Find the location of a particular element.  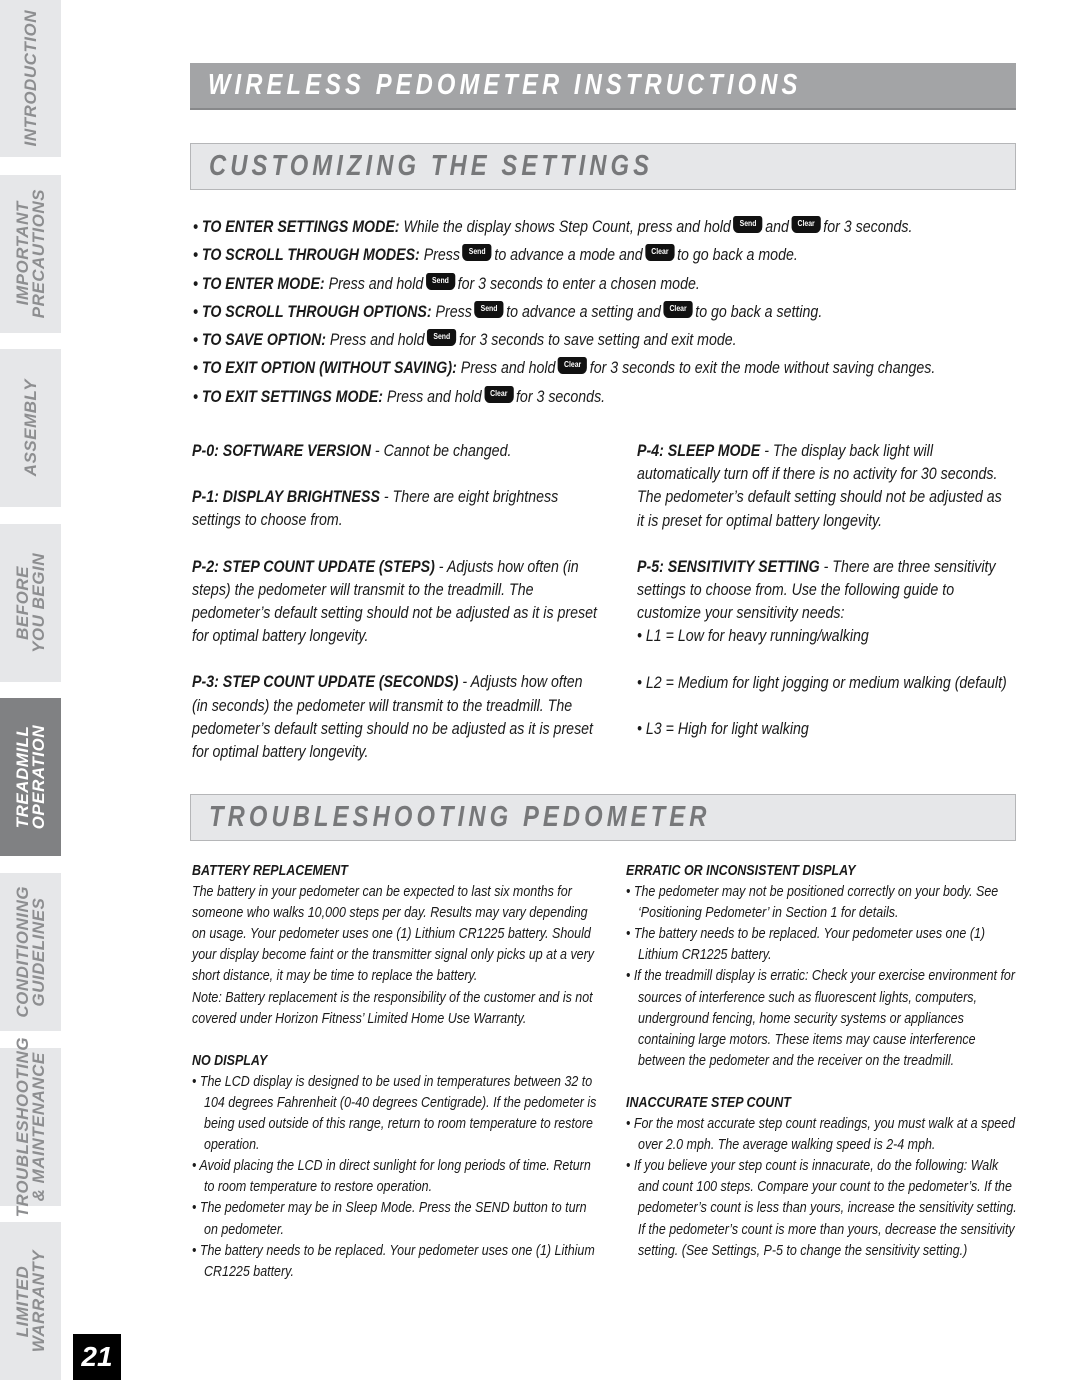

tab-introduction: INTRODUCTION is located at coordinates (30, 78).